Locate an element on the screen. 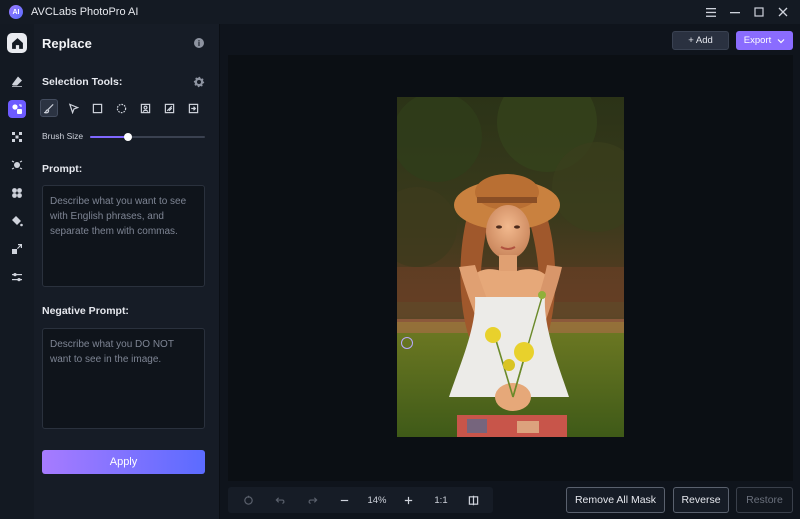 The height and width of the screenshot is (519, 800). export-button: Export is located at coordinates (764, 40).